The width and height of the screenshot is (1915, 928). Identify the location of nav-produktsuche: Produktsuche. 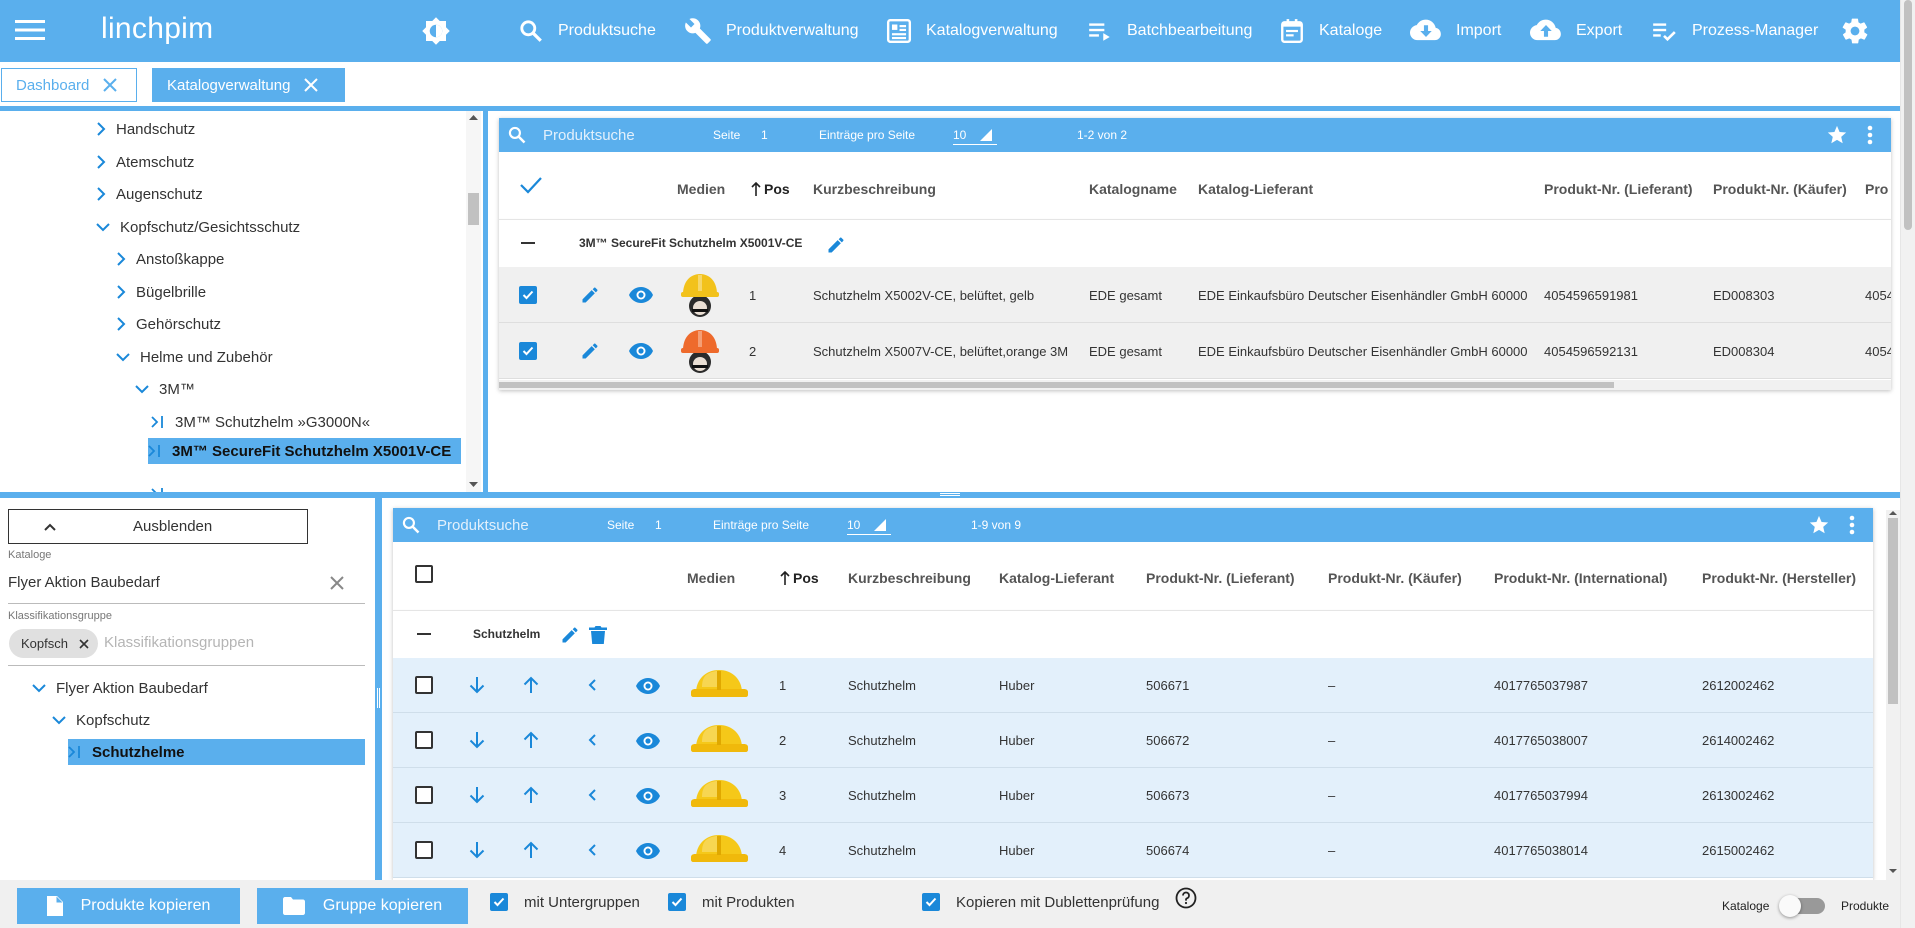
(587, 31).